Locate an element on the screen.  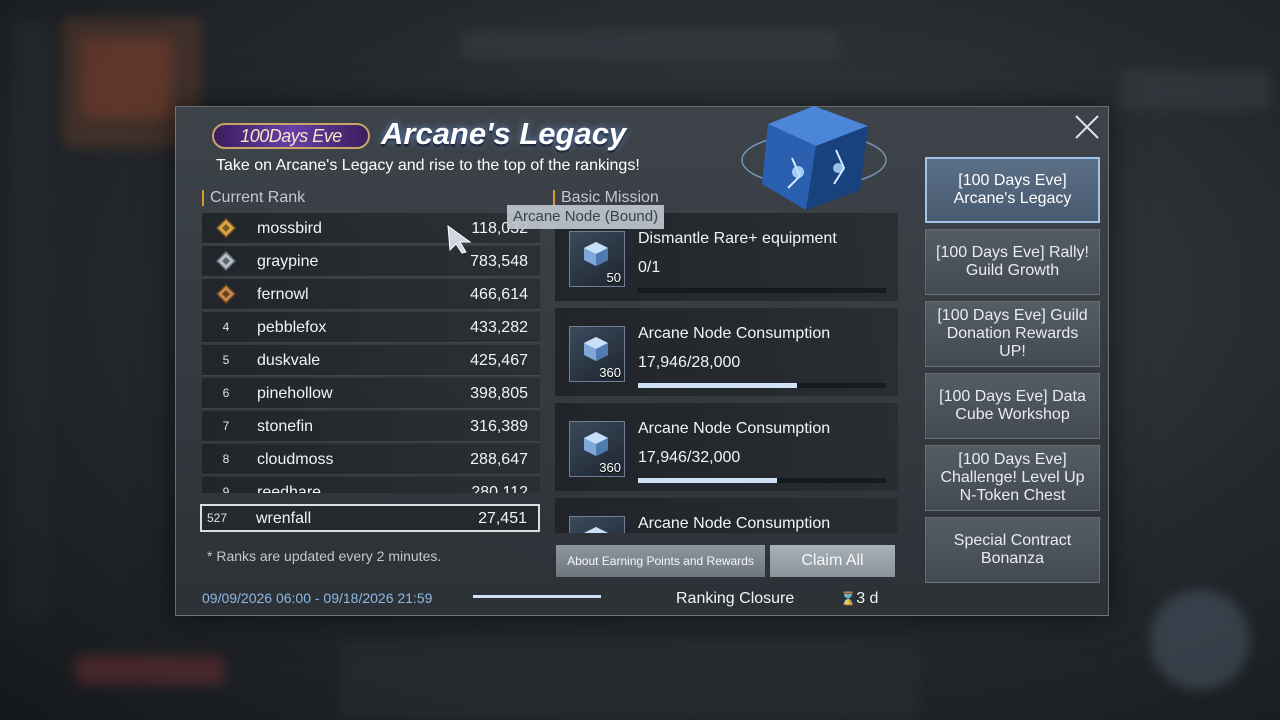
player-name: cloudmoss is located at coordinates (295, 459).